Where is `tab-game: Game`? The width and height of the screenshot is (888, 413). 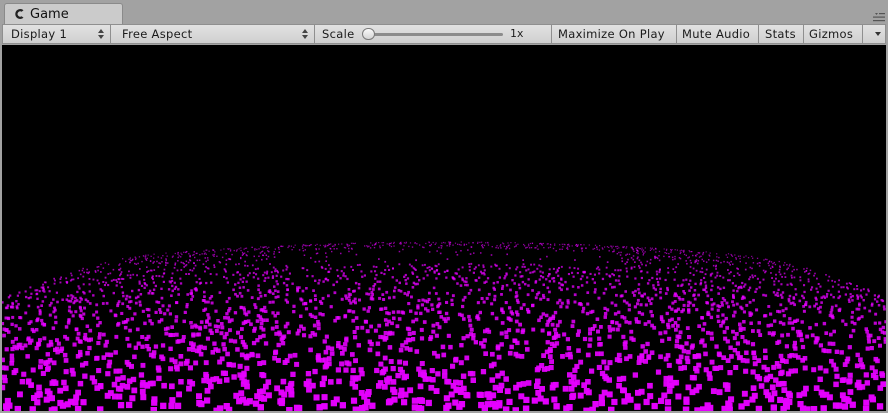
tab-game: Game is located at coordinates (63, 14).